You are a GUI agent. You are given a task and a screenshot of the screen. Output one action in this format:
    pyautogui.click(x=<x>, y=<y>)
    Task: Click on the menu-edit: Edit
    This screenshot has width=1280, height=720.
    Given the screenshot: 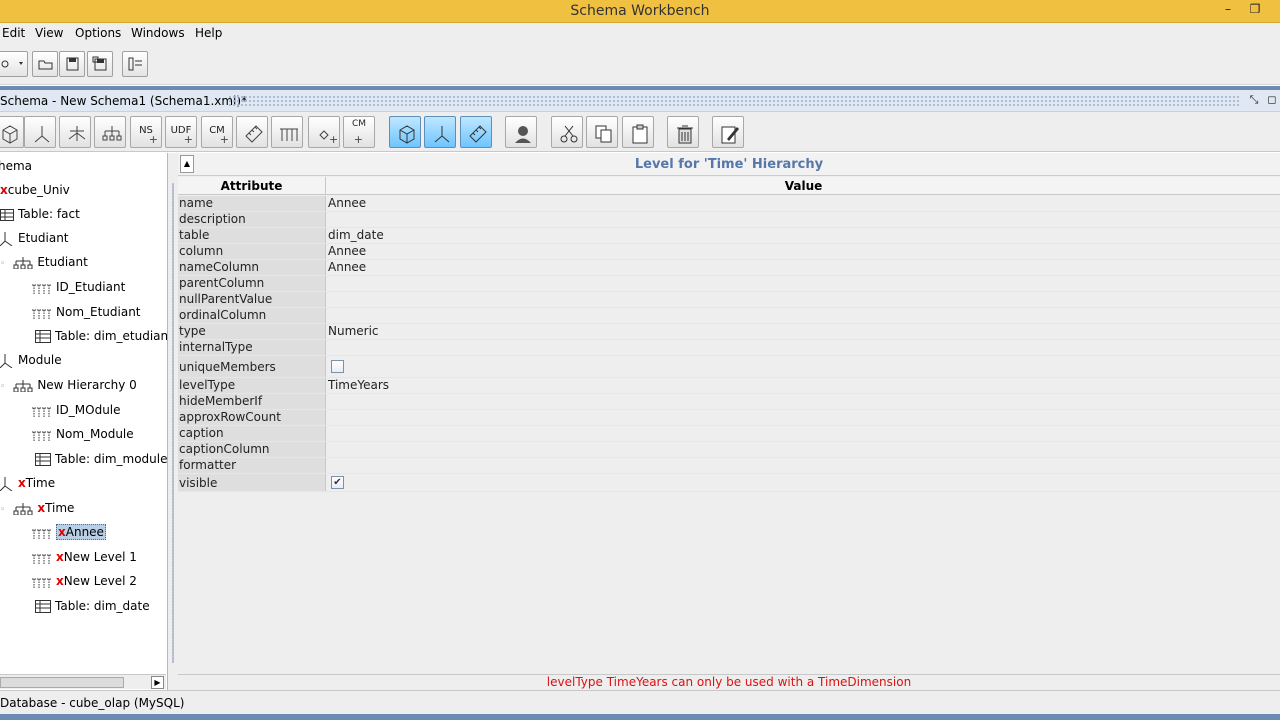 What is the action you would take?
    pyautogui.click(x=13, y=33)
    